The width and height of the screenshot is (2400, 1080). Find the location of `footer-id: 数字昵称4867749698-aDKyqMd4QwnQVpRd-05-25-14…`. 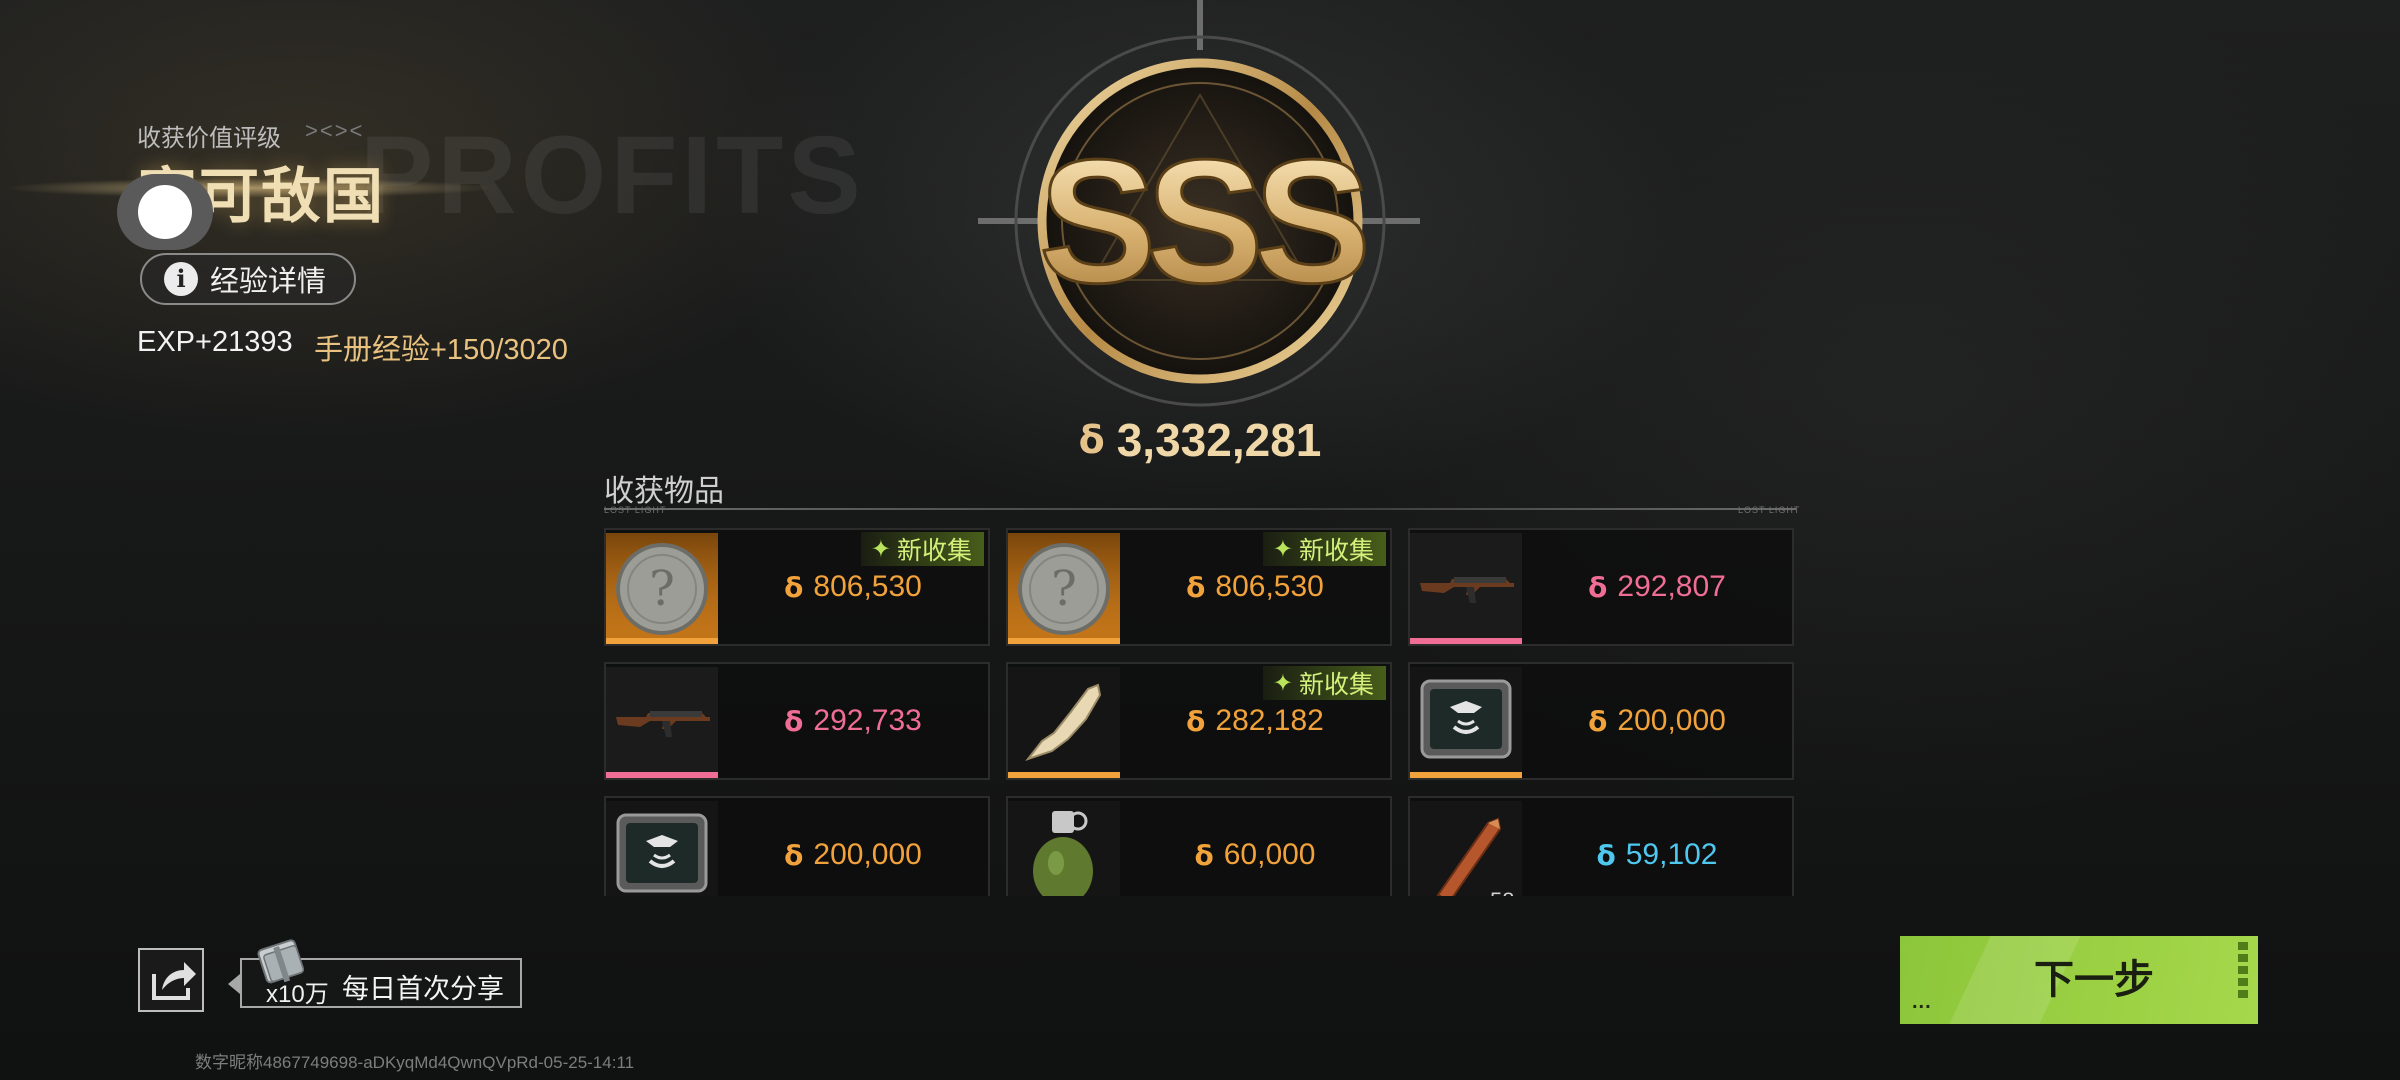

footer-id: 数字昵称4867749698-aDKyqMd4QwnQVpRd-05-25-14… is located at coordinates (415, 1062).